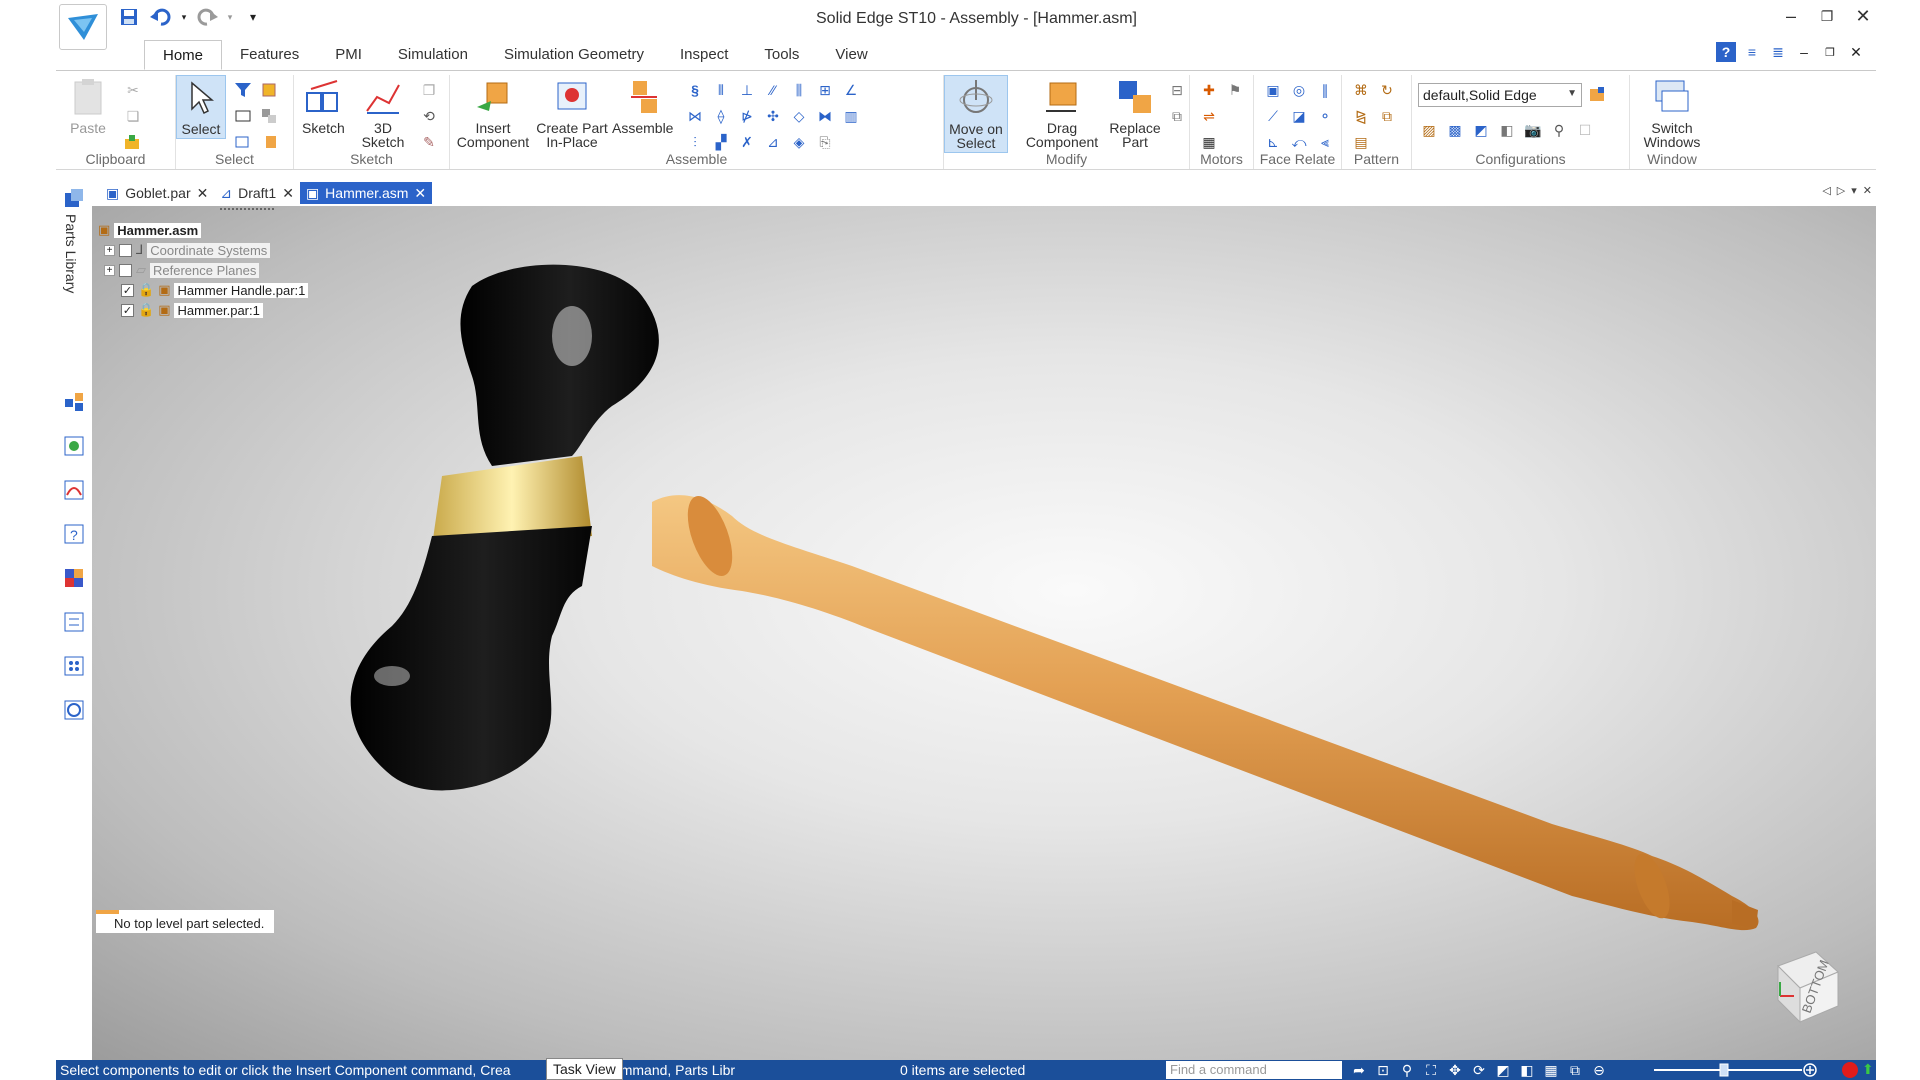 The image size is (1920, 1080). Describe the element at coordinates (1481, 130) in the screenshot. I see `query-icon: ◩` at that location.